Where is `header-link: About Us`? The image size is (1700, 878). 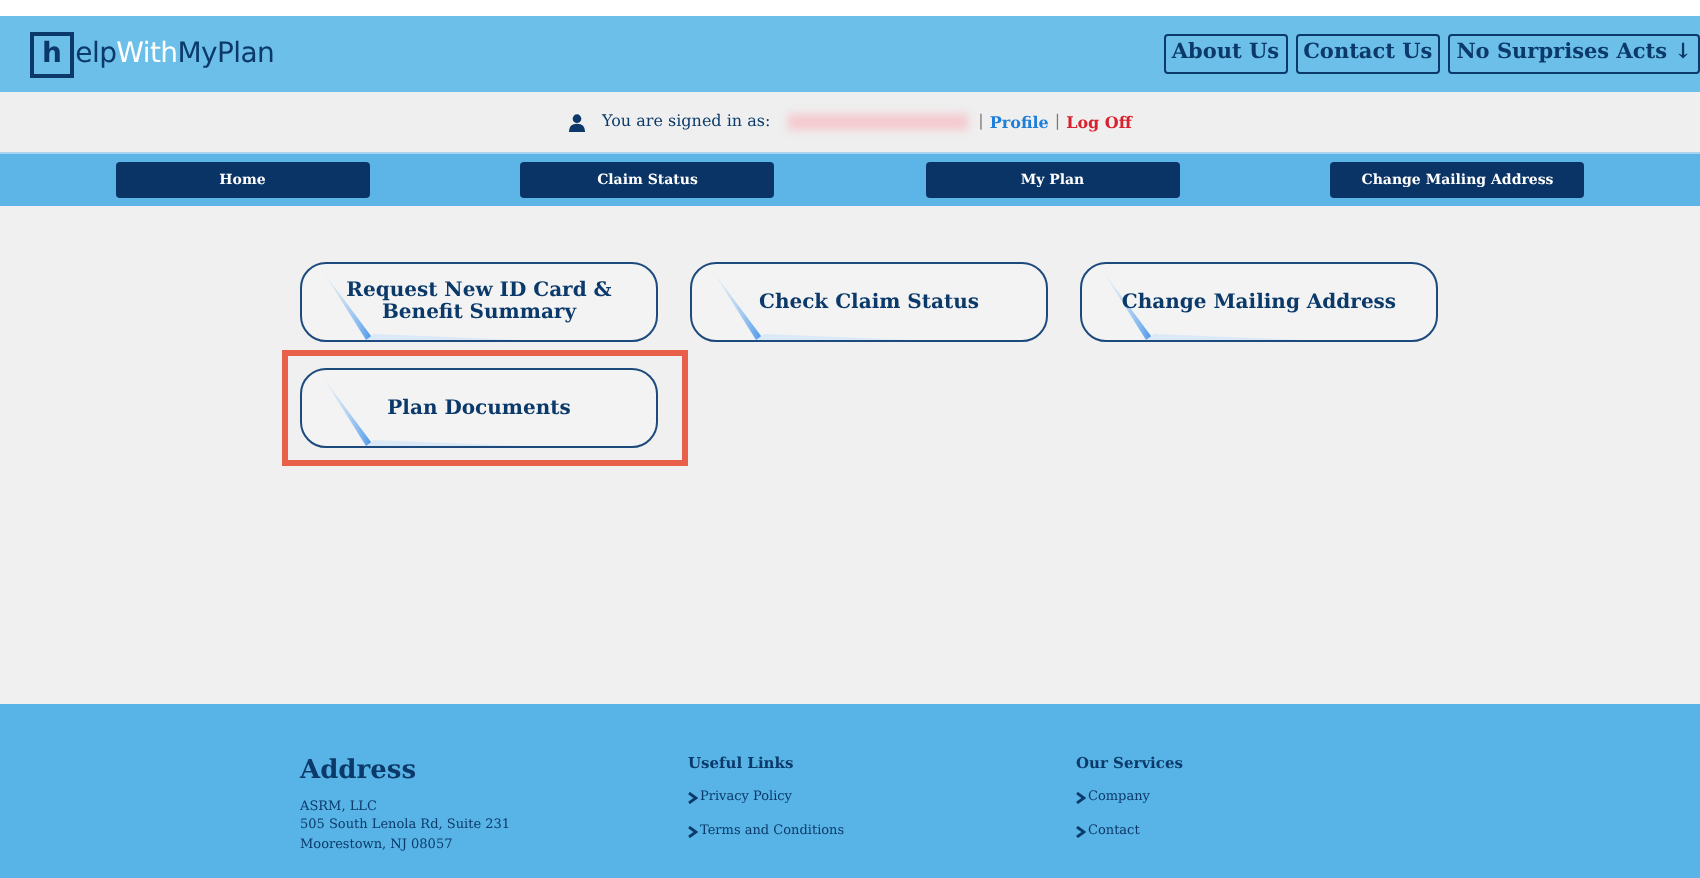 header-link: About Us is located at coordinates (1225, 54).